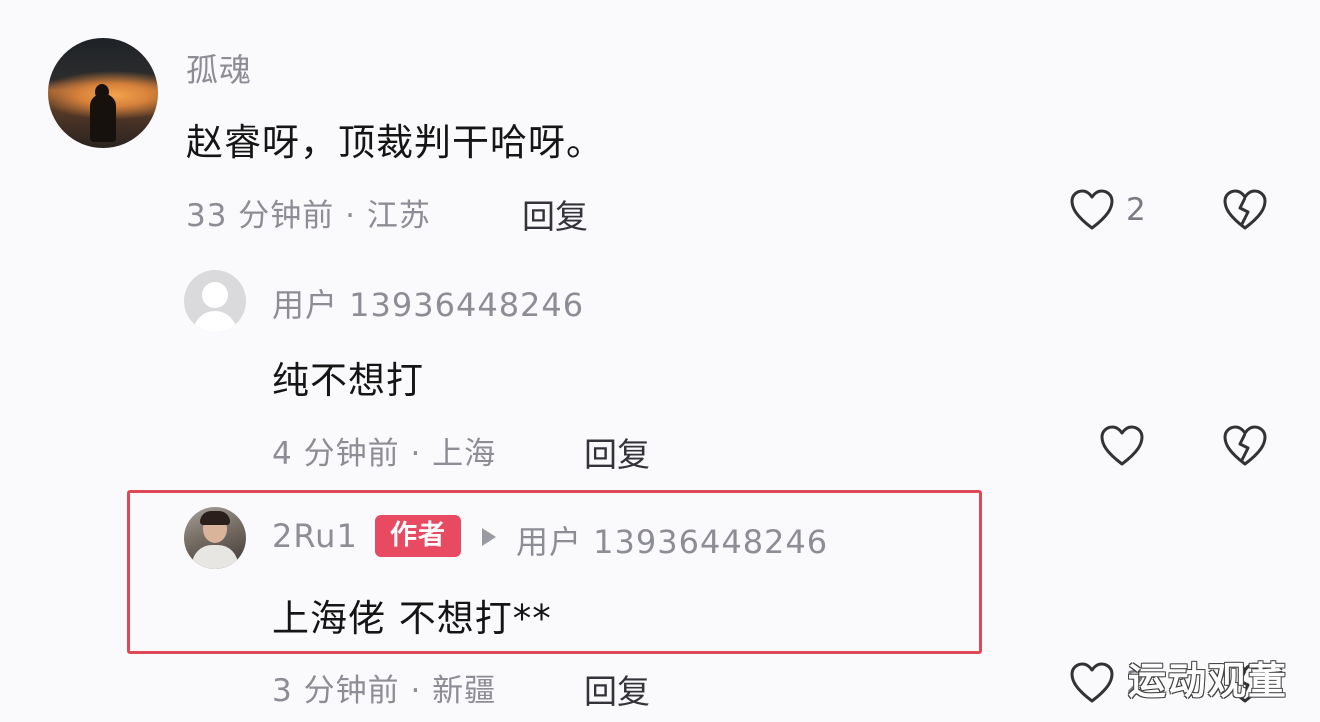  I want to click on highlight-box, so click(554, 572).